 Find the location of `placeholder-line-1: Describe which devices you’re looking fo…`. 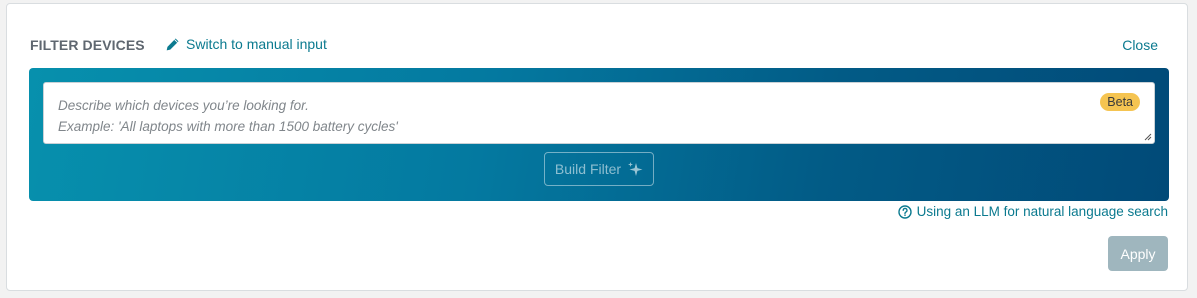

placeholder-line-1: Describe which devices you’re looking fo… is located at coordinates (183, 105).